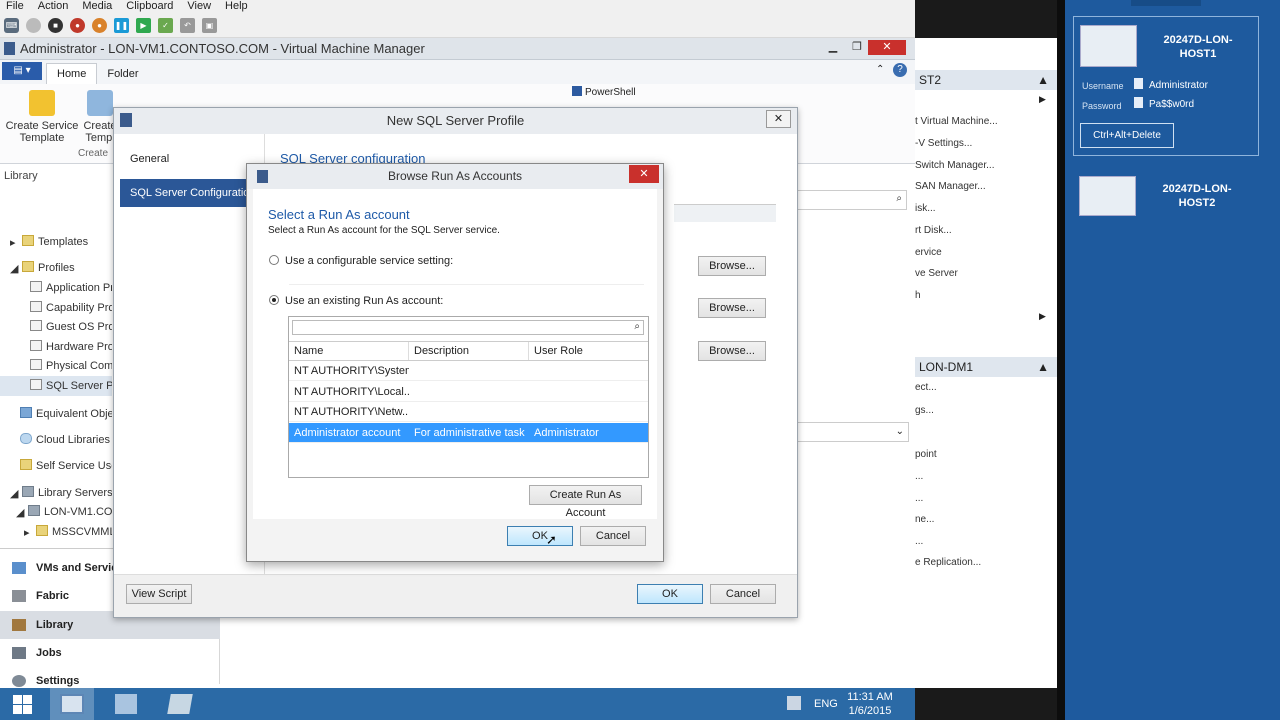 The image size is (1280, 720). Describe the element at coordinates (56, 308) in the screenshot. I see `nav-capability-profiles: Capability Prof` at that location.